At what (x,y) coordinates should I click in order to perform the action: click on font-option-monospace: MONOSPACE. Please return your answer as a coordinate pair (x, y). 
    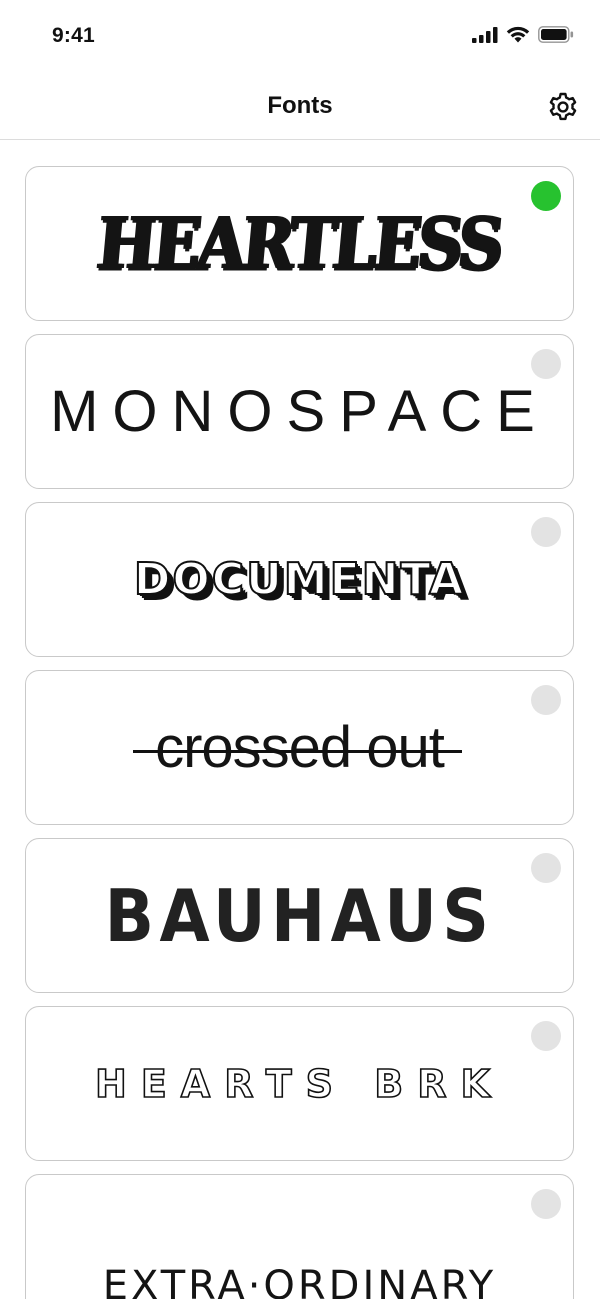
    Looking at the image, I should click on (299, 411).